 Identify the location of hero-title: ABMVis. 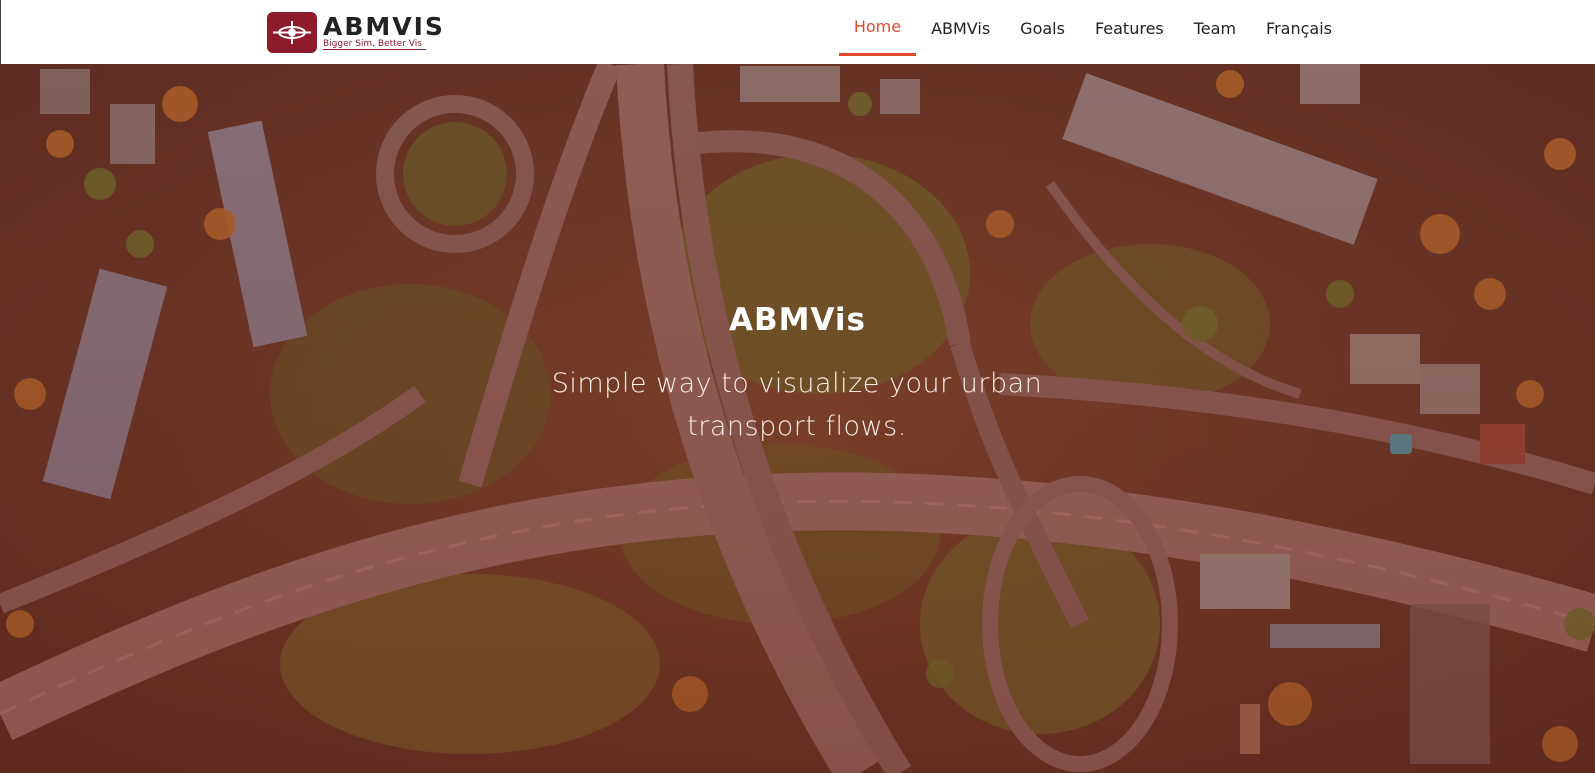
(797, 320).